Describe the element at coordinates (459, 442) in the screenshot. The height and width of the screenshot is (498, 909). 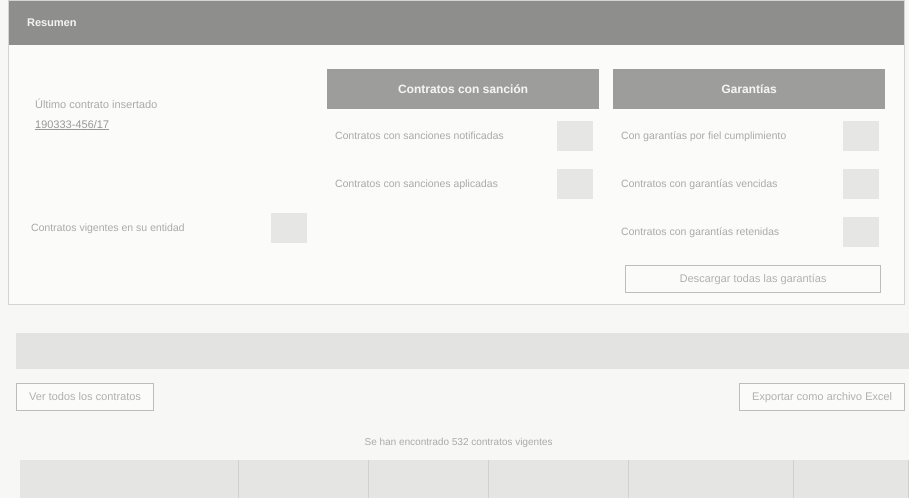
I see `result-text: Se han encontrado 532 contratos vigentes` at that location.